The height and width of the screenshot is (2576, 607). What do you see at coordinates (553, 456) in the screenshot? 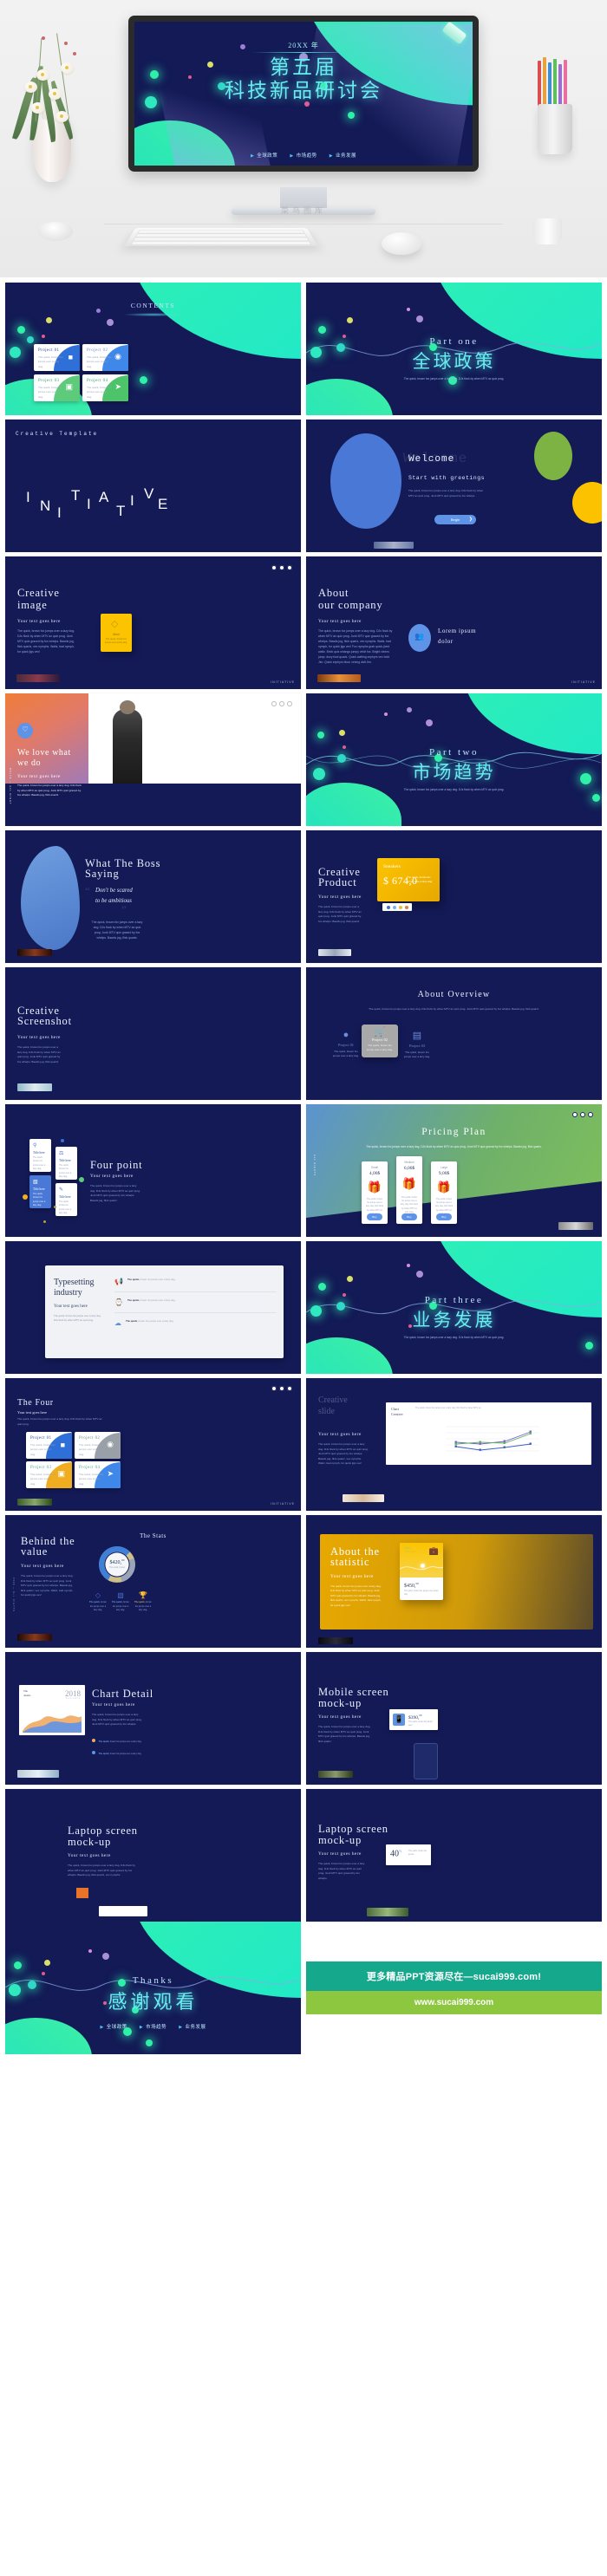
I see `green-circle-decor` at bounding box center [553, 456].